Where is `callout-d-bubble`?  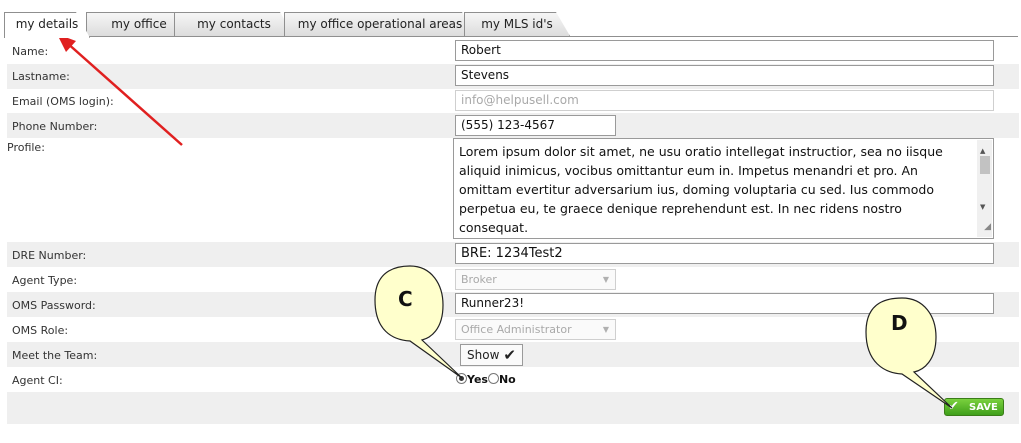 callout-d-bubble is located at coordinates (909, 353).